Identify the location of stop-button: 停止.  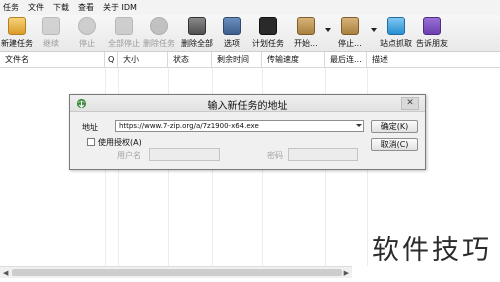
(87, 33).